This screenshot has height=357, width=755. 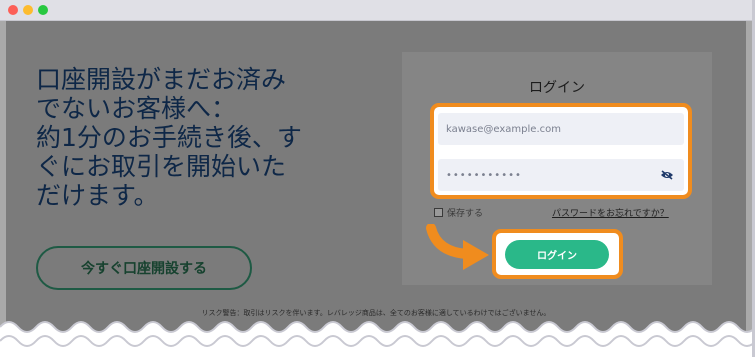 What do you see at coordinates (169, 137) in the screenshot?
I see `headline-line: 約1分のお手続き後、す` at bounding box center [169, 137].